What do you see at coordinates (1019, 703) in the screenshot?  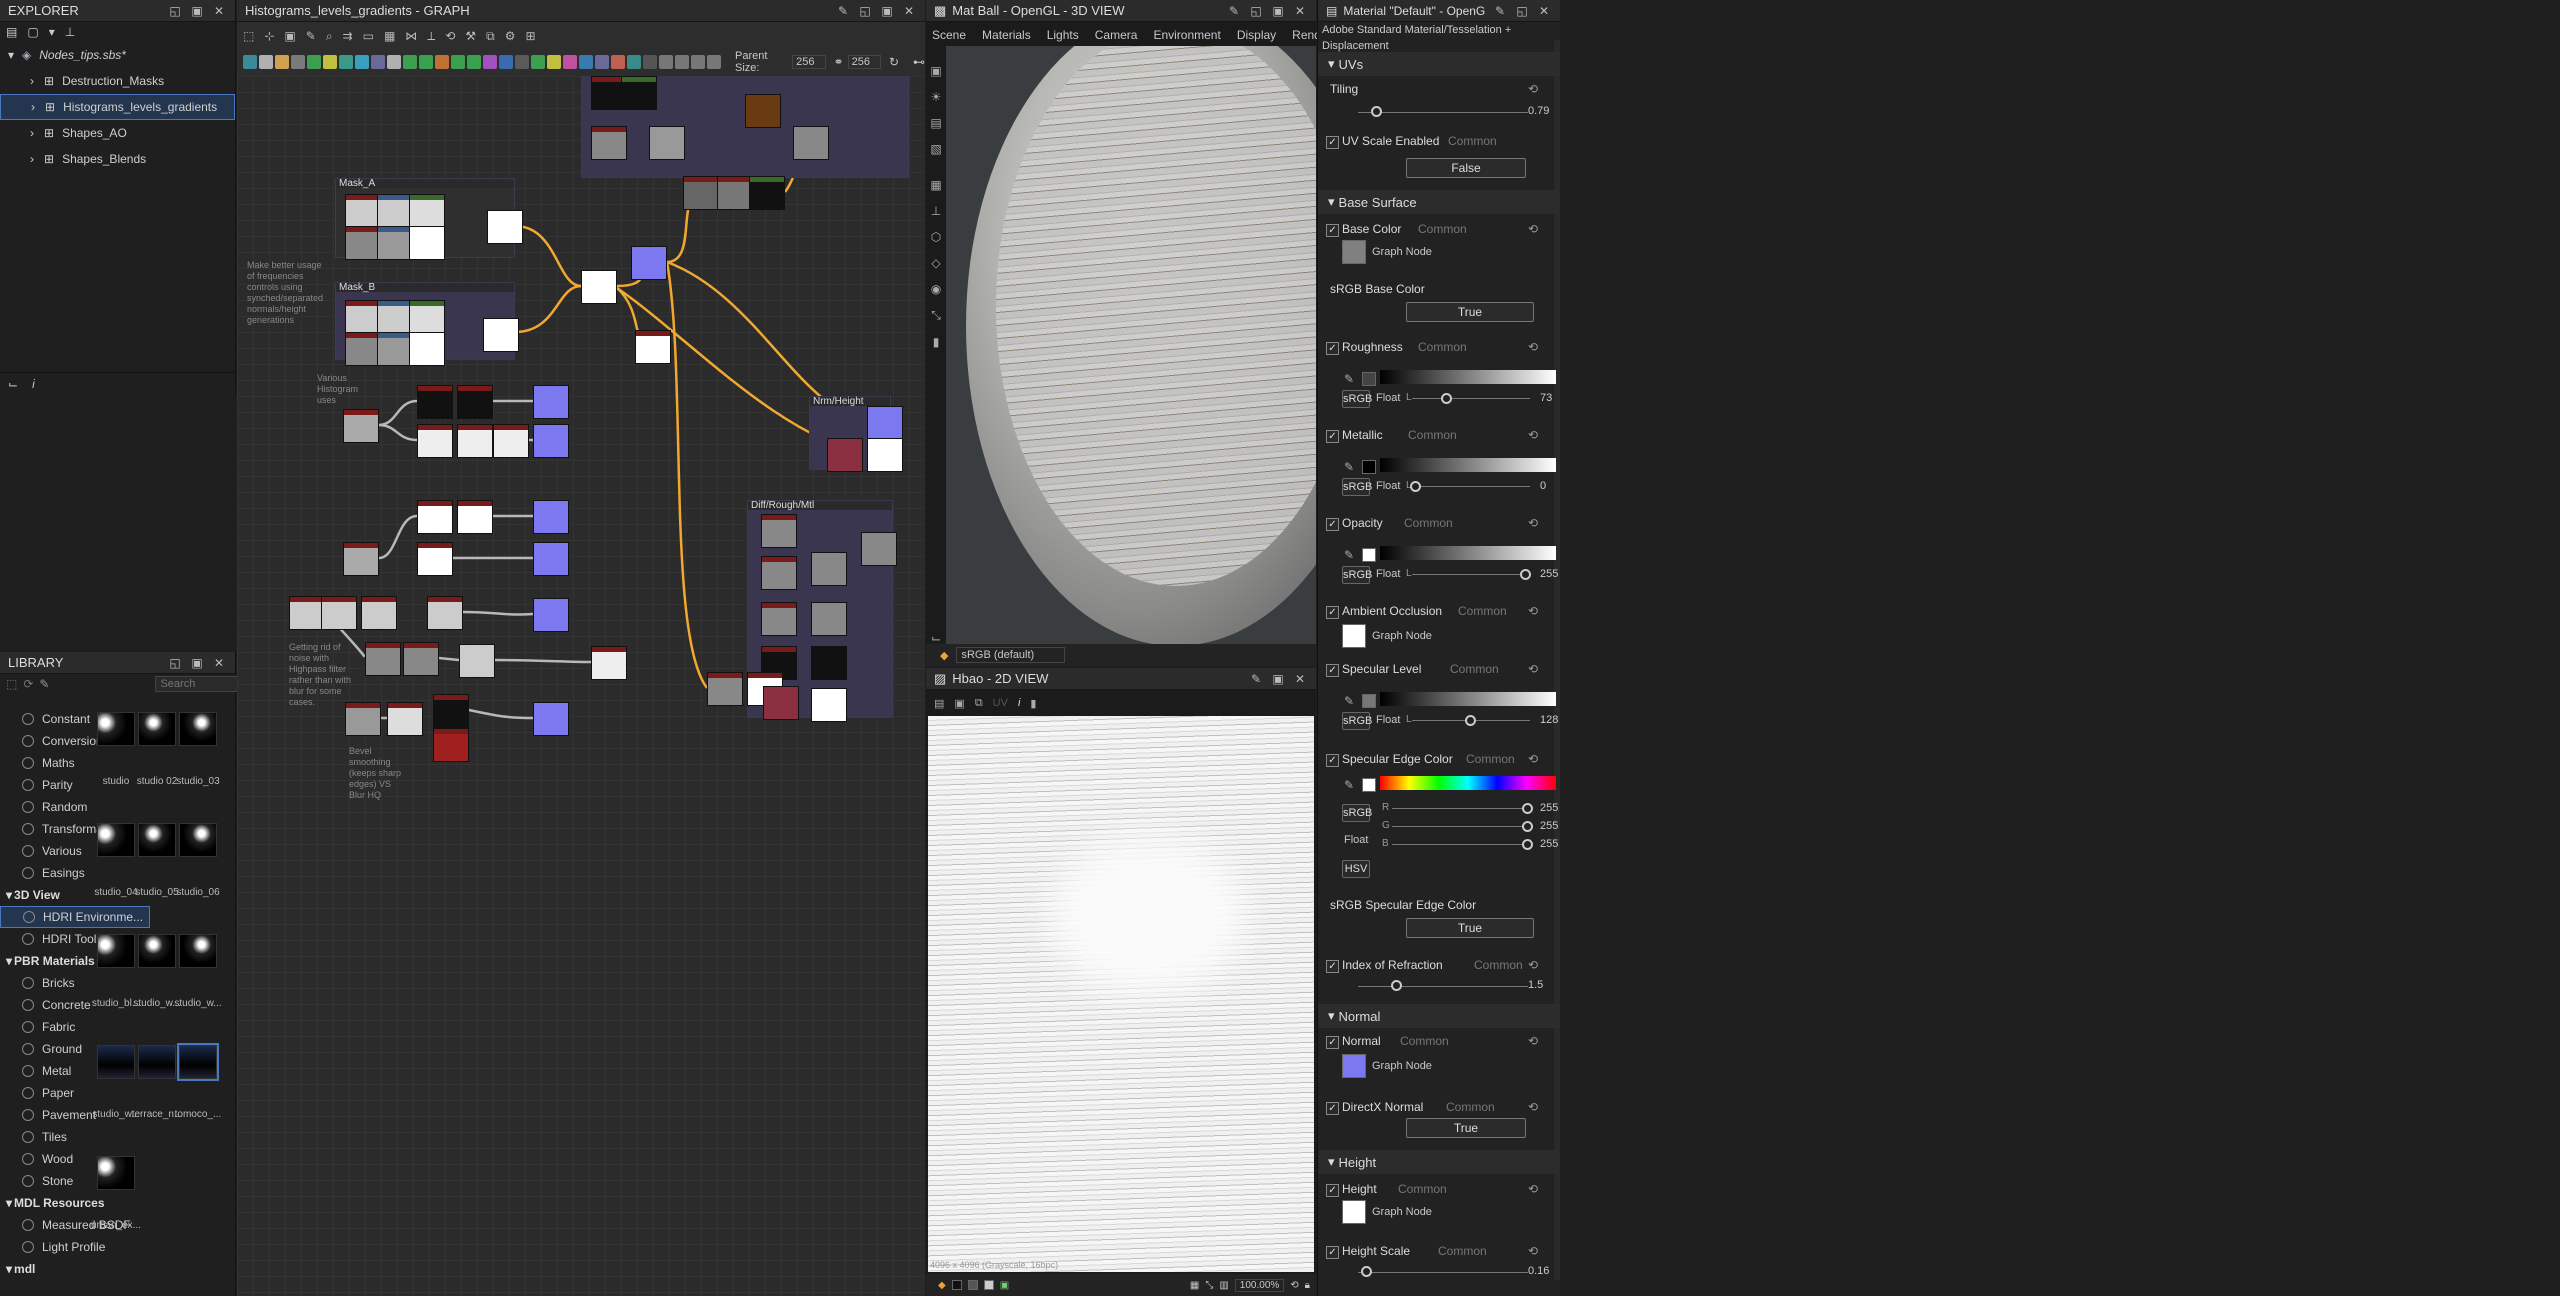 I see `info-icon: i` at bounding box center [1019, 703].